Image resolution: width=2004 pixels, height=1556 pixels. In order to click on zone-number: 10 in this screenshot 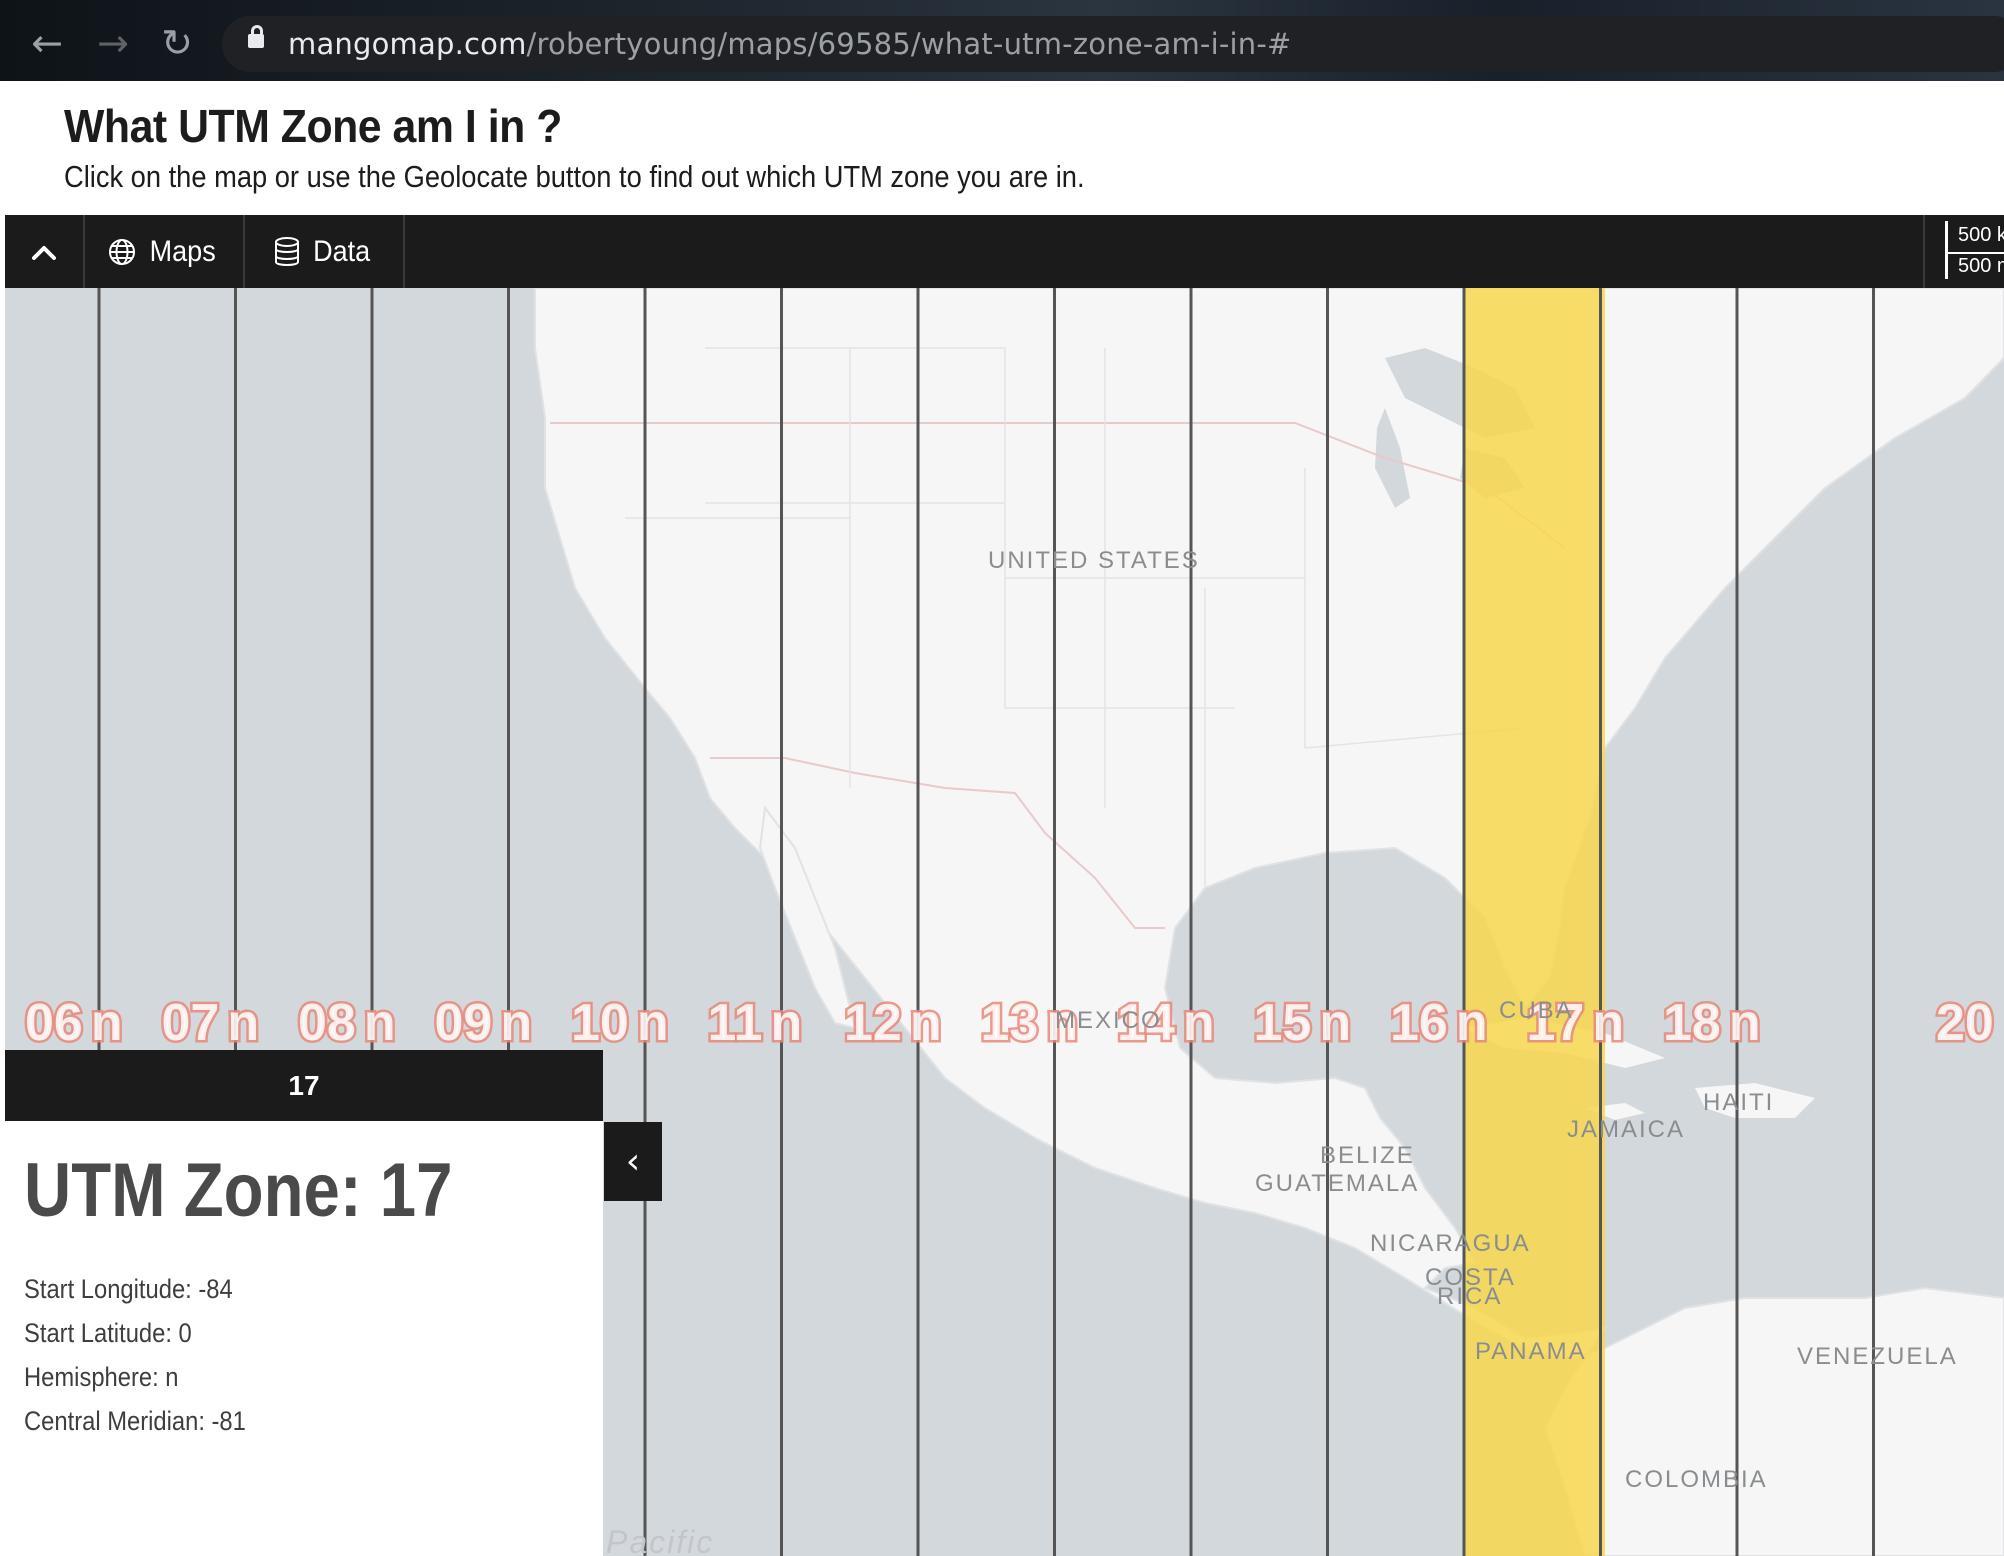, I will do `click(600, 1023)`.